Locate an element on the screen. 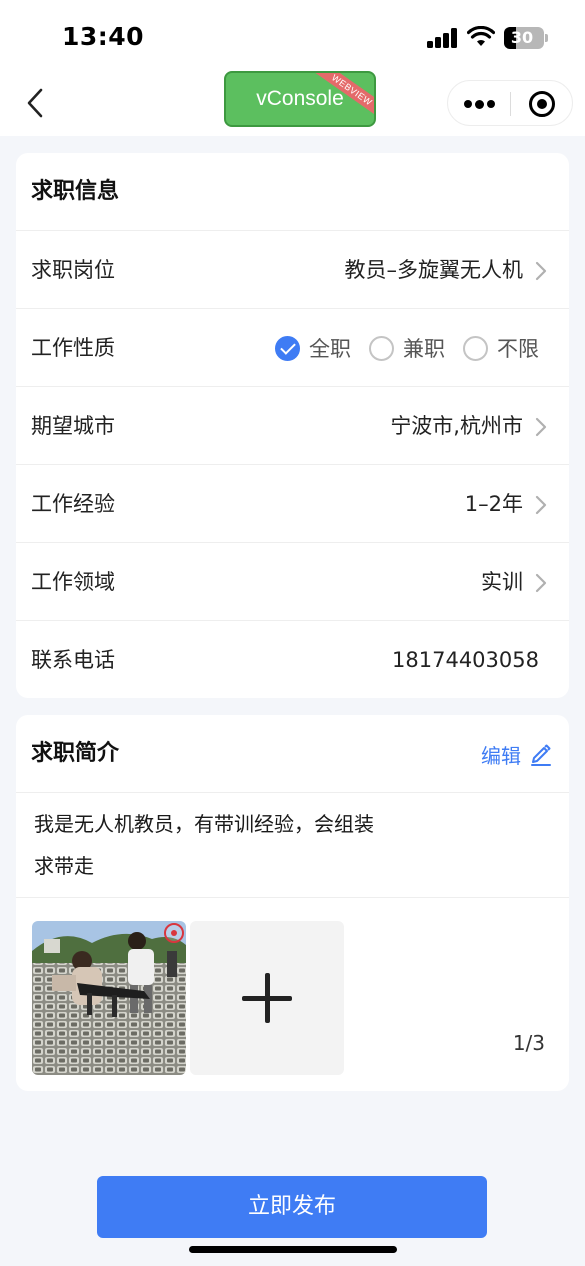 The image size is (585, 1266). job-info-header: 求职信息 is located at coordinates (292, 192).